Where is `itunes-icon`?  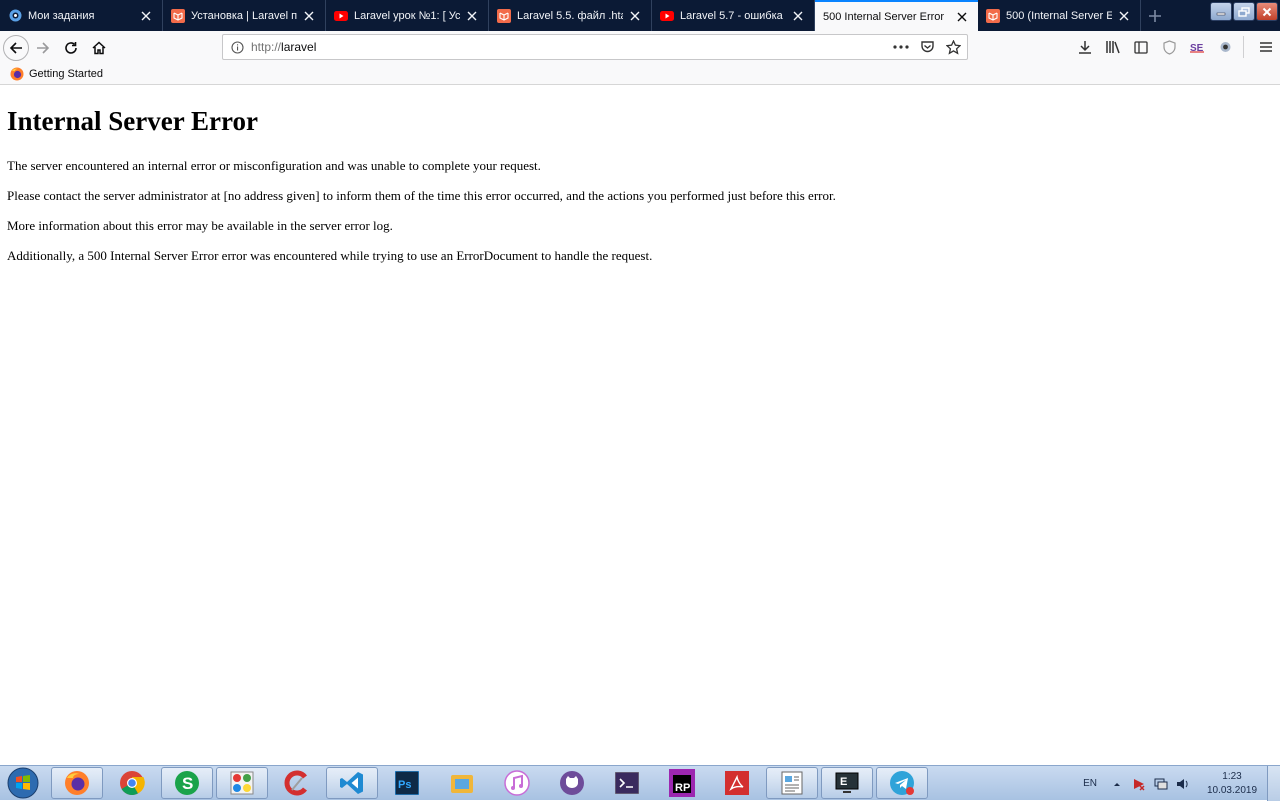 itunes-icon is located at coordinates (517, 783).